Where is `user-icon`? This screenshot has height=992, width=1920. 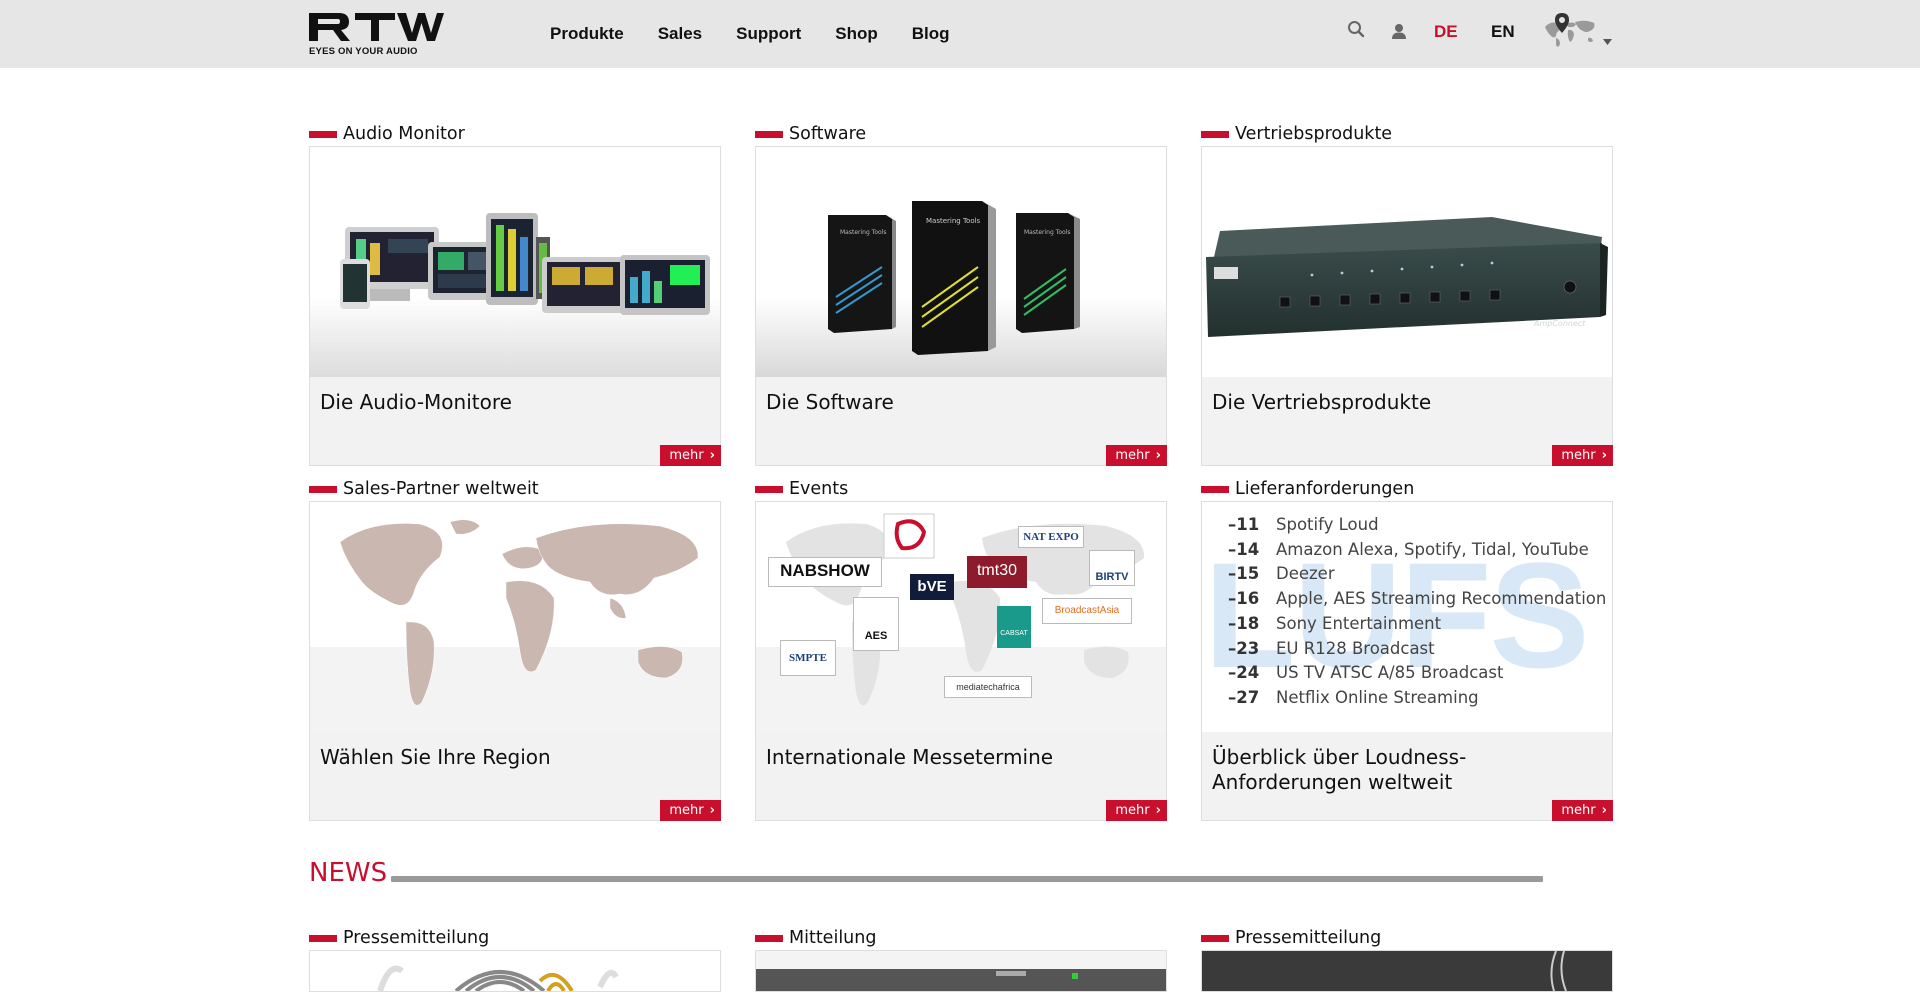
user-icon is located at coordinates (1400, 32).